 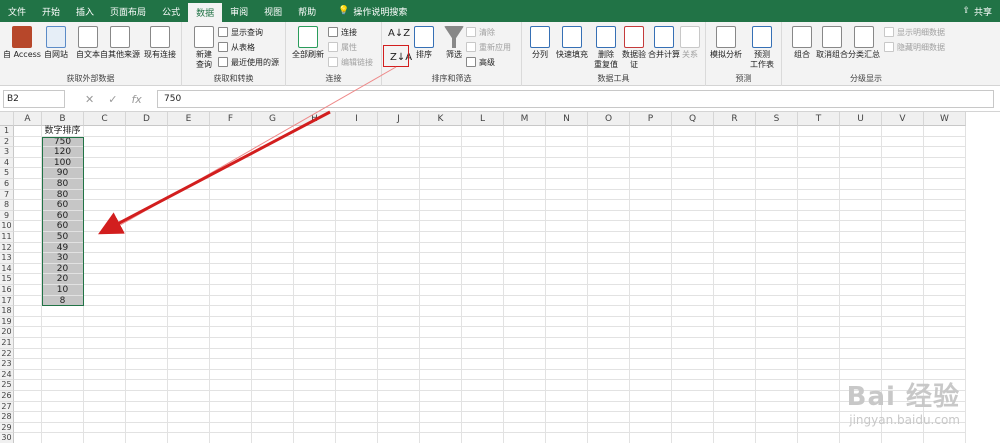 What do you see at coordinates (777, 385) in the screenshot?
I see `cell-S25` at bounding box center [777, 385].